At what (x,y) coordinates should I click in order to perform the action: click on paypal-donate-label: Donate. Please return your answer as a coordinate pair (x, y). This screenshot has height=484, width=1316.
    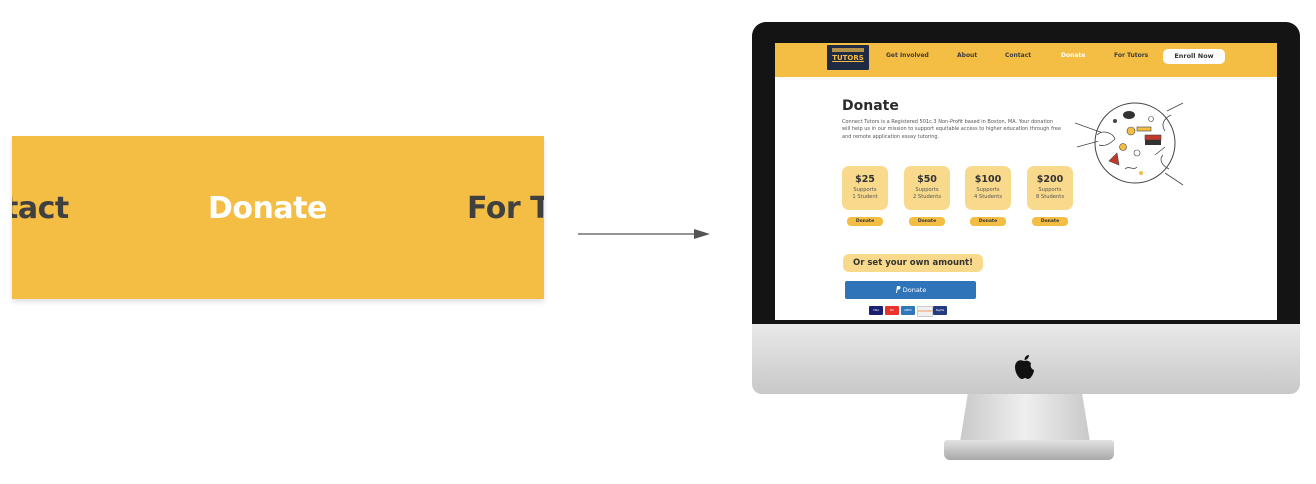
    Looking at the image, I should click on (914, 290).